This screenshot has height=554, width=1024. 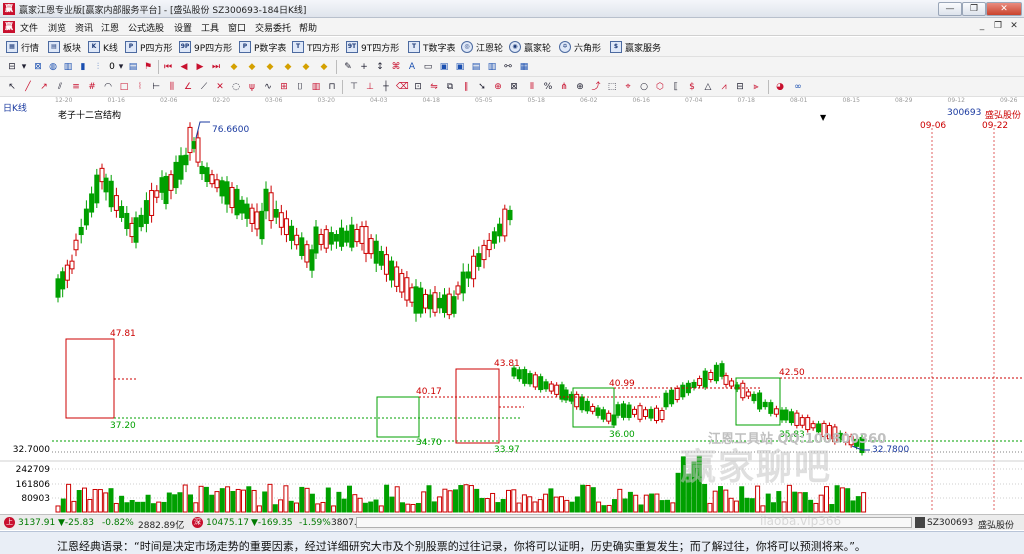 What do you see at coordinates (998, 26) in the screenshot?
I see `mdi-restore-button: ❐` at bounding box center [998, 26].